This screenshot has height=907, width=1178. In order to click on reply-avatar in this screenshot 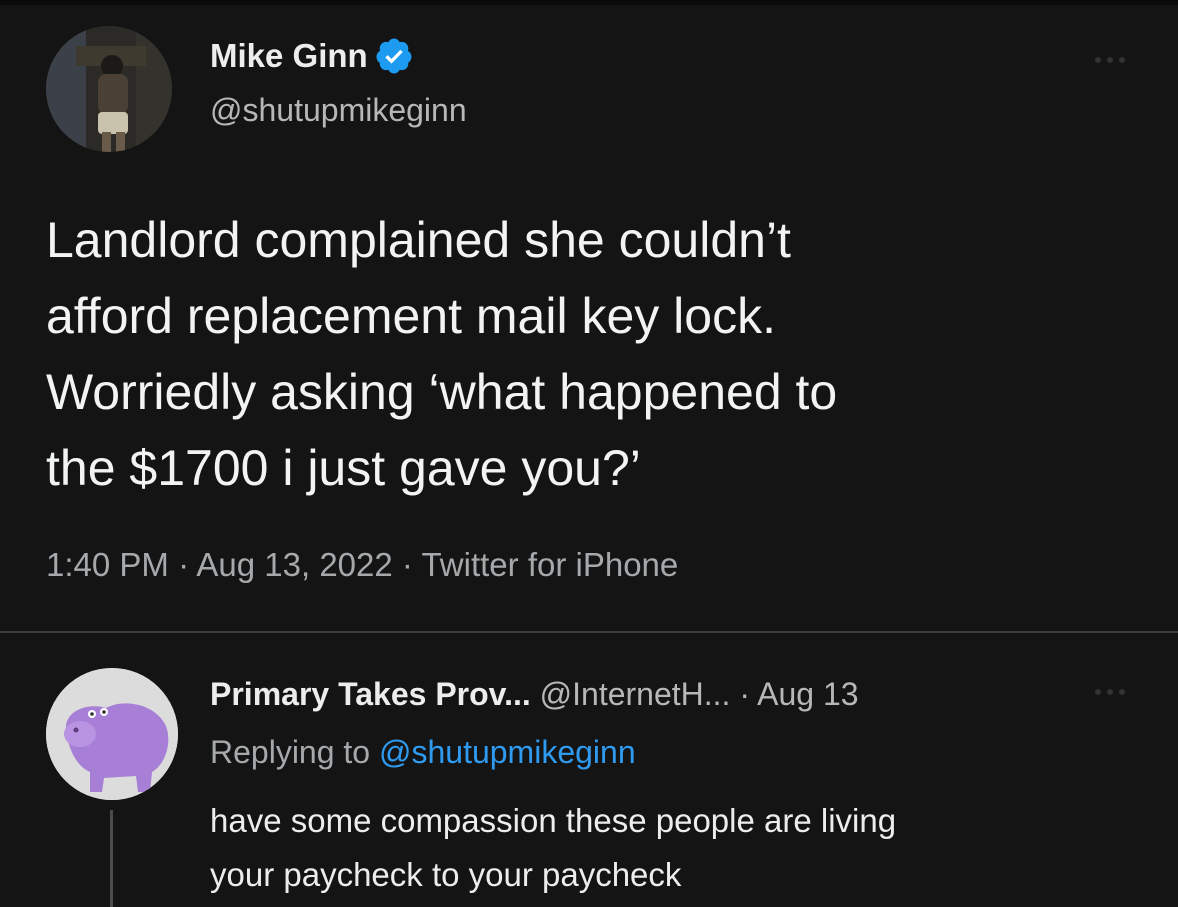, I will do `click(112, 734)`.